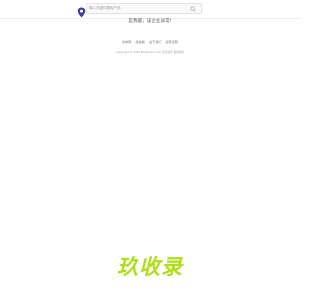  What do you see at coordinates (155, 42) in the screenshot?
I see `footer-link-about: 关于我们` at bounding box center [155, 42].